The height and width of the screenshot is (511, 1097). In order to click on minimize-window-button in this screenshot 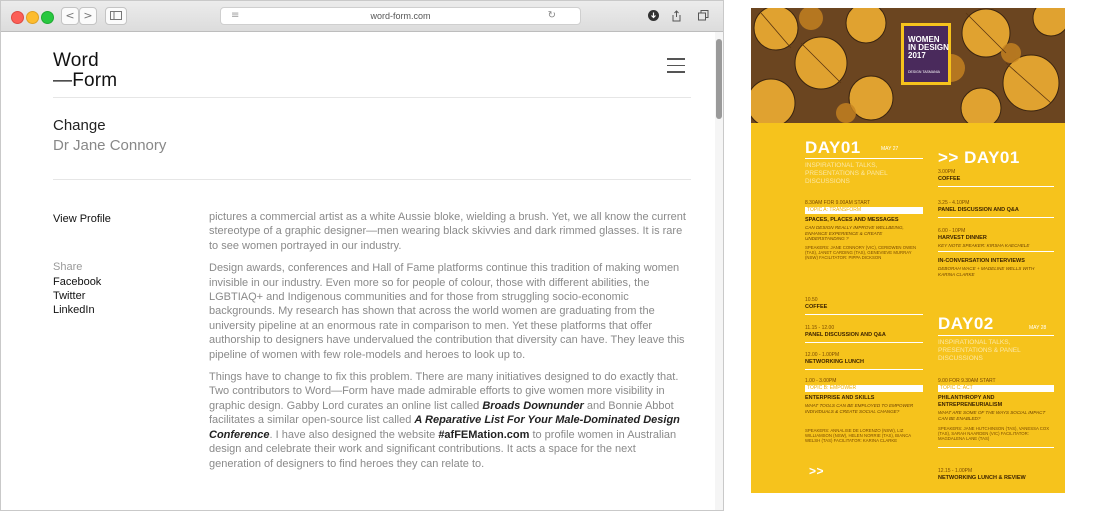, I will do `click(32, 17)`.